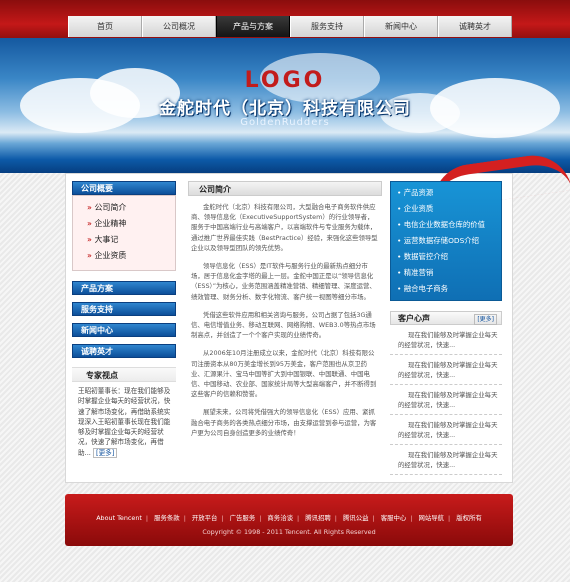 Image resolution: width=570 pixels, height=582 pixels. I want to click on main-nav: 首页 公司概况 产品与方案 服务支持 新闻中心 诚聘英才, so click(290, 26).